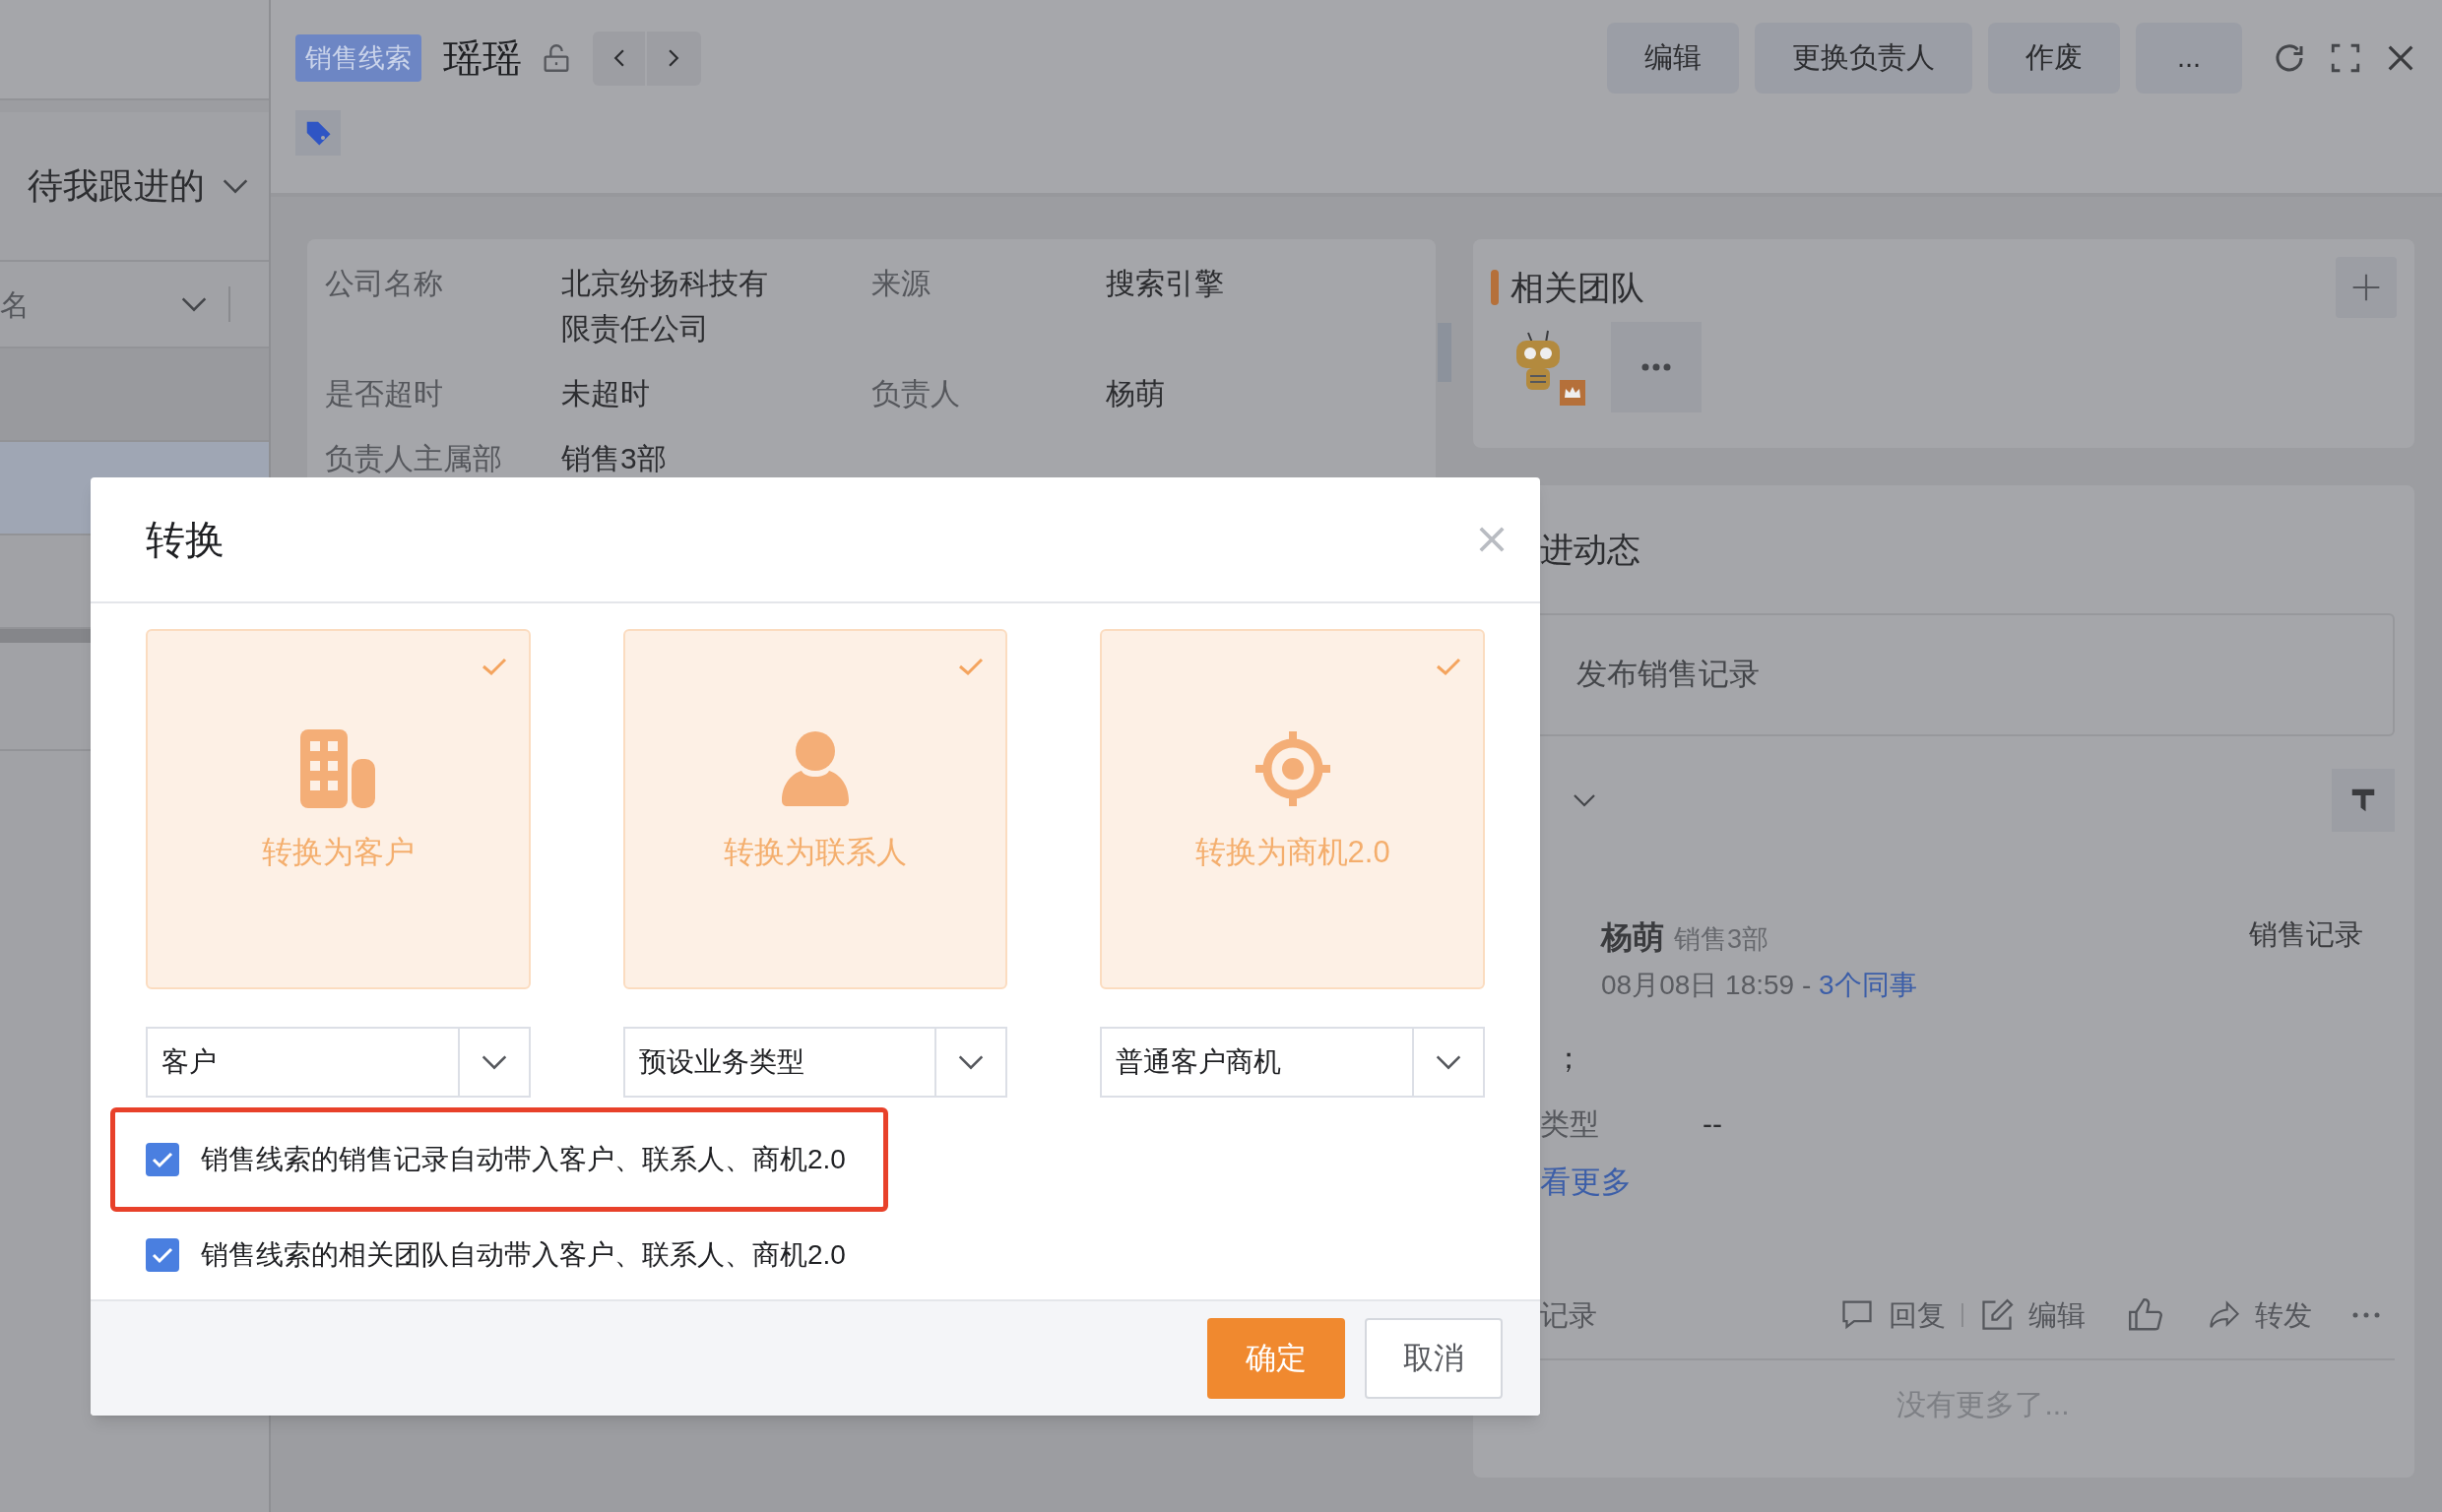 Image resolution: width=2442 pixels, height=1512 pixels. What do you see at coordinates (384, 283) in the screenshot?
I see `field-label: 公司名称` at bounding box center [384, 283].